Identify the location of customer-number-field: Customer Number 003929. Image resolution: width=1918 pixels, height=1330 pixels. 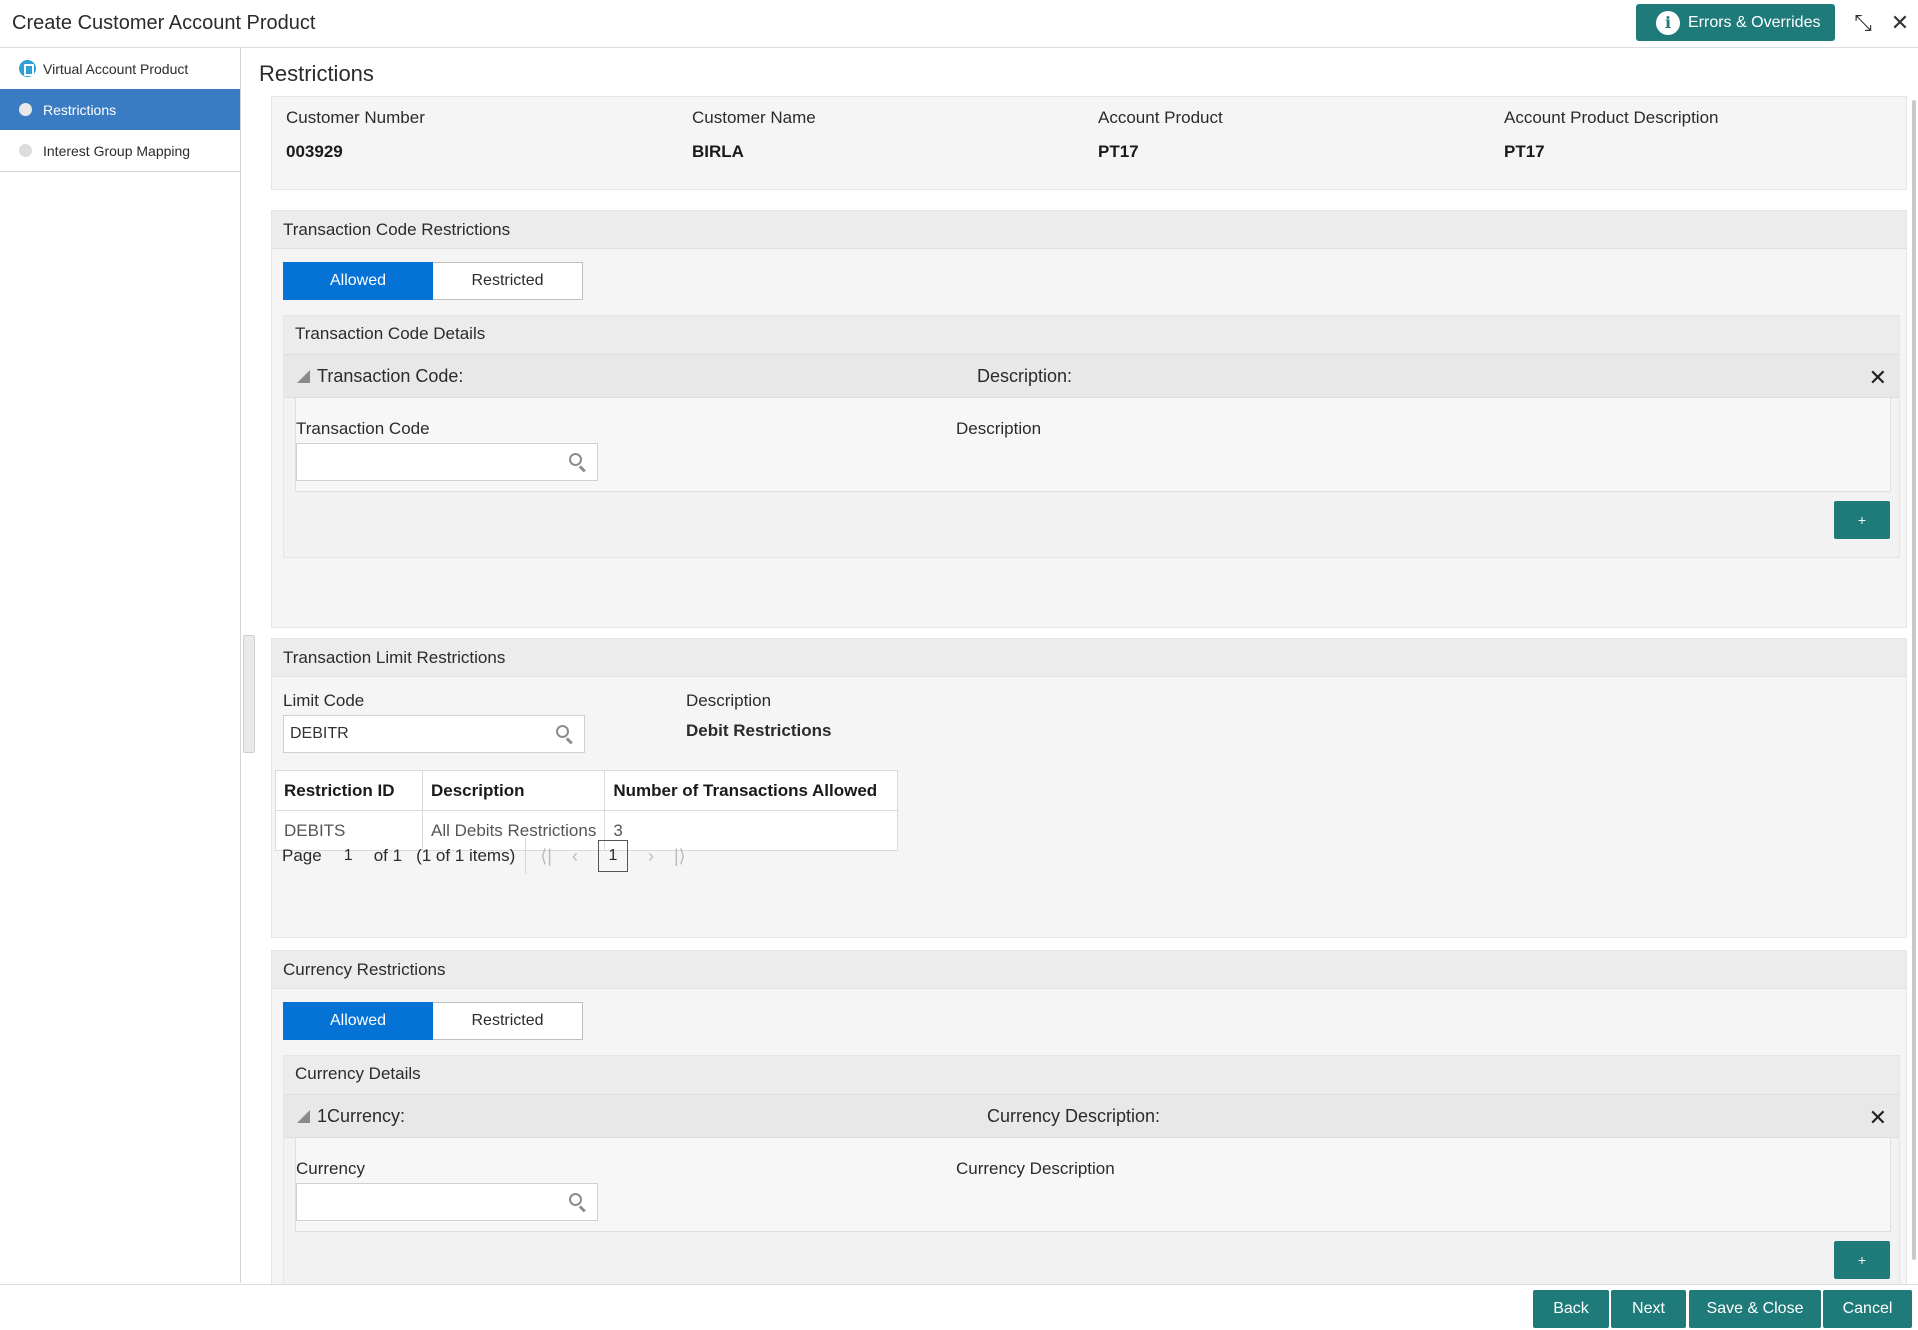
(355, 135).